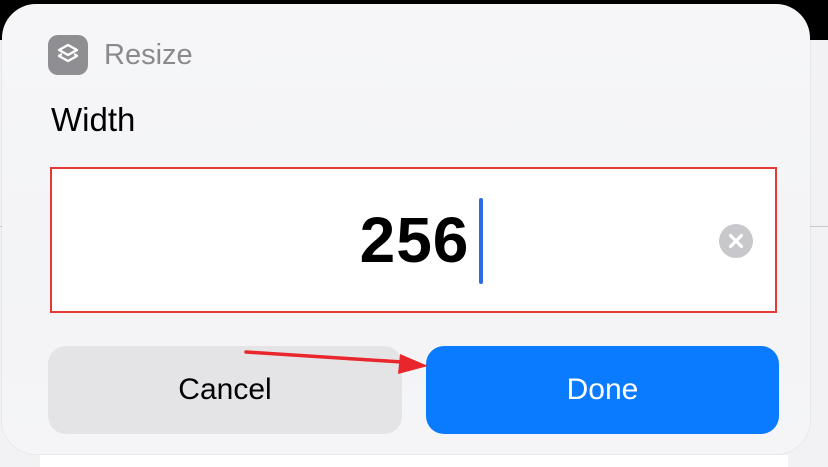  Describe the element at coordinates (93, 119) in the screenshot. I see `field-title: Width` at that location.